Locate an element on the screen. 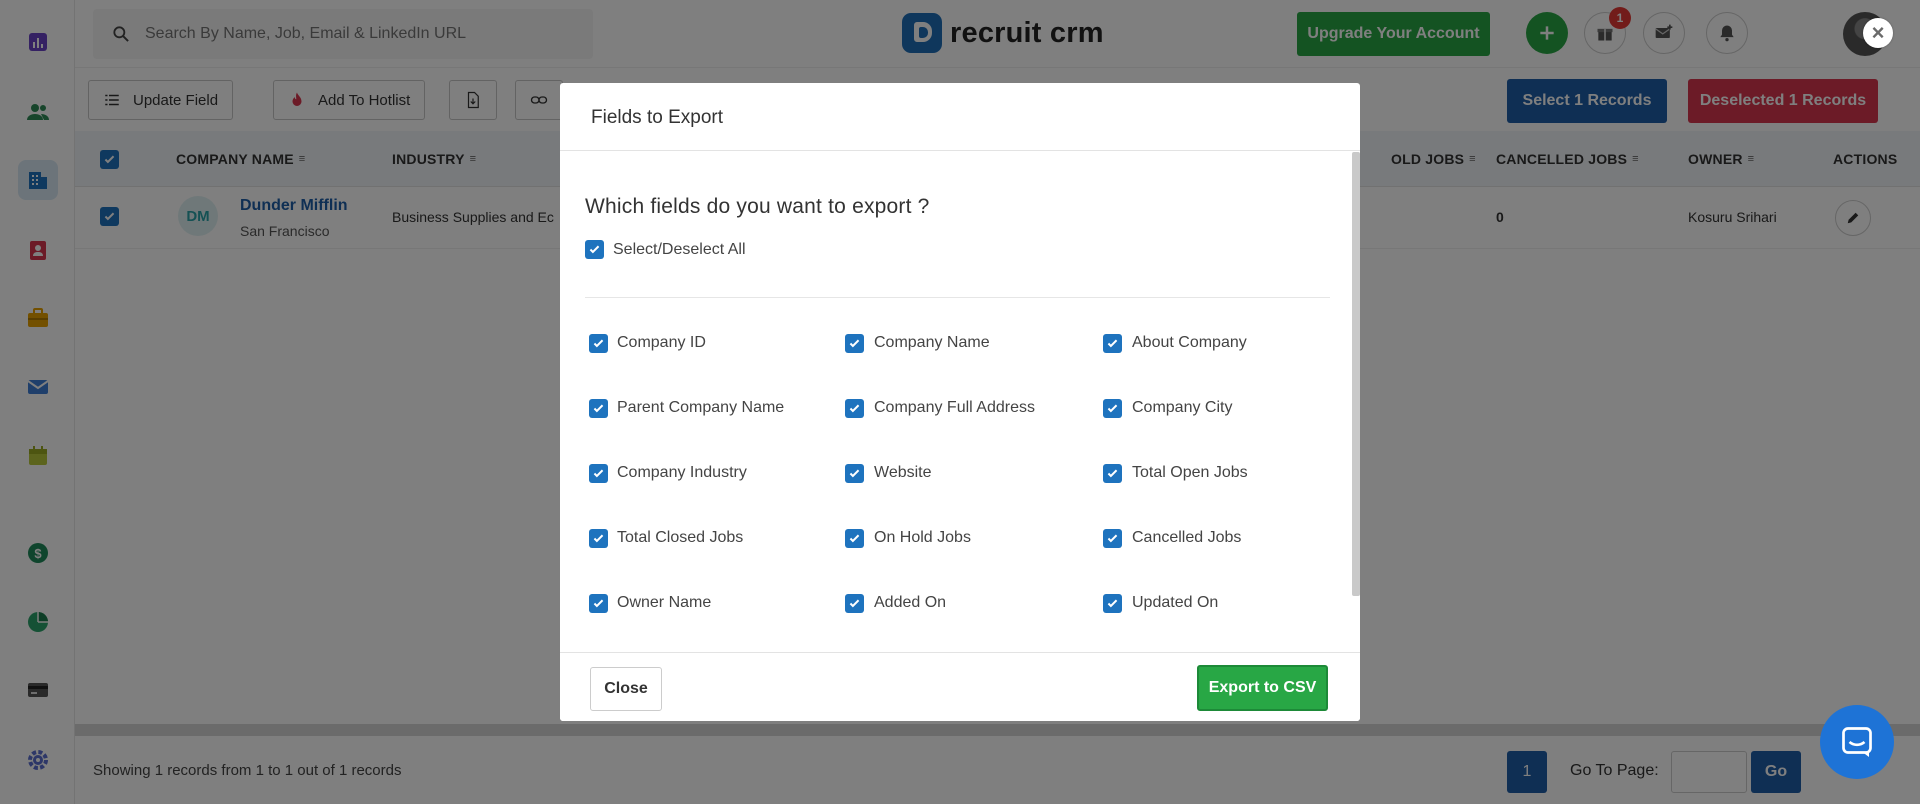 The width and height of the screenshot is (1920, 804). field-label: On Hold Jobs is located at coordinates (922, 537).